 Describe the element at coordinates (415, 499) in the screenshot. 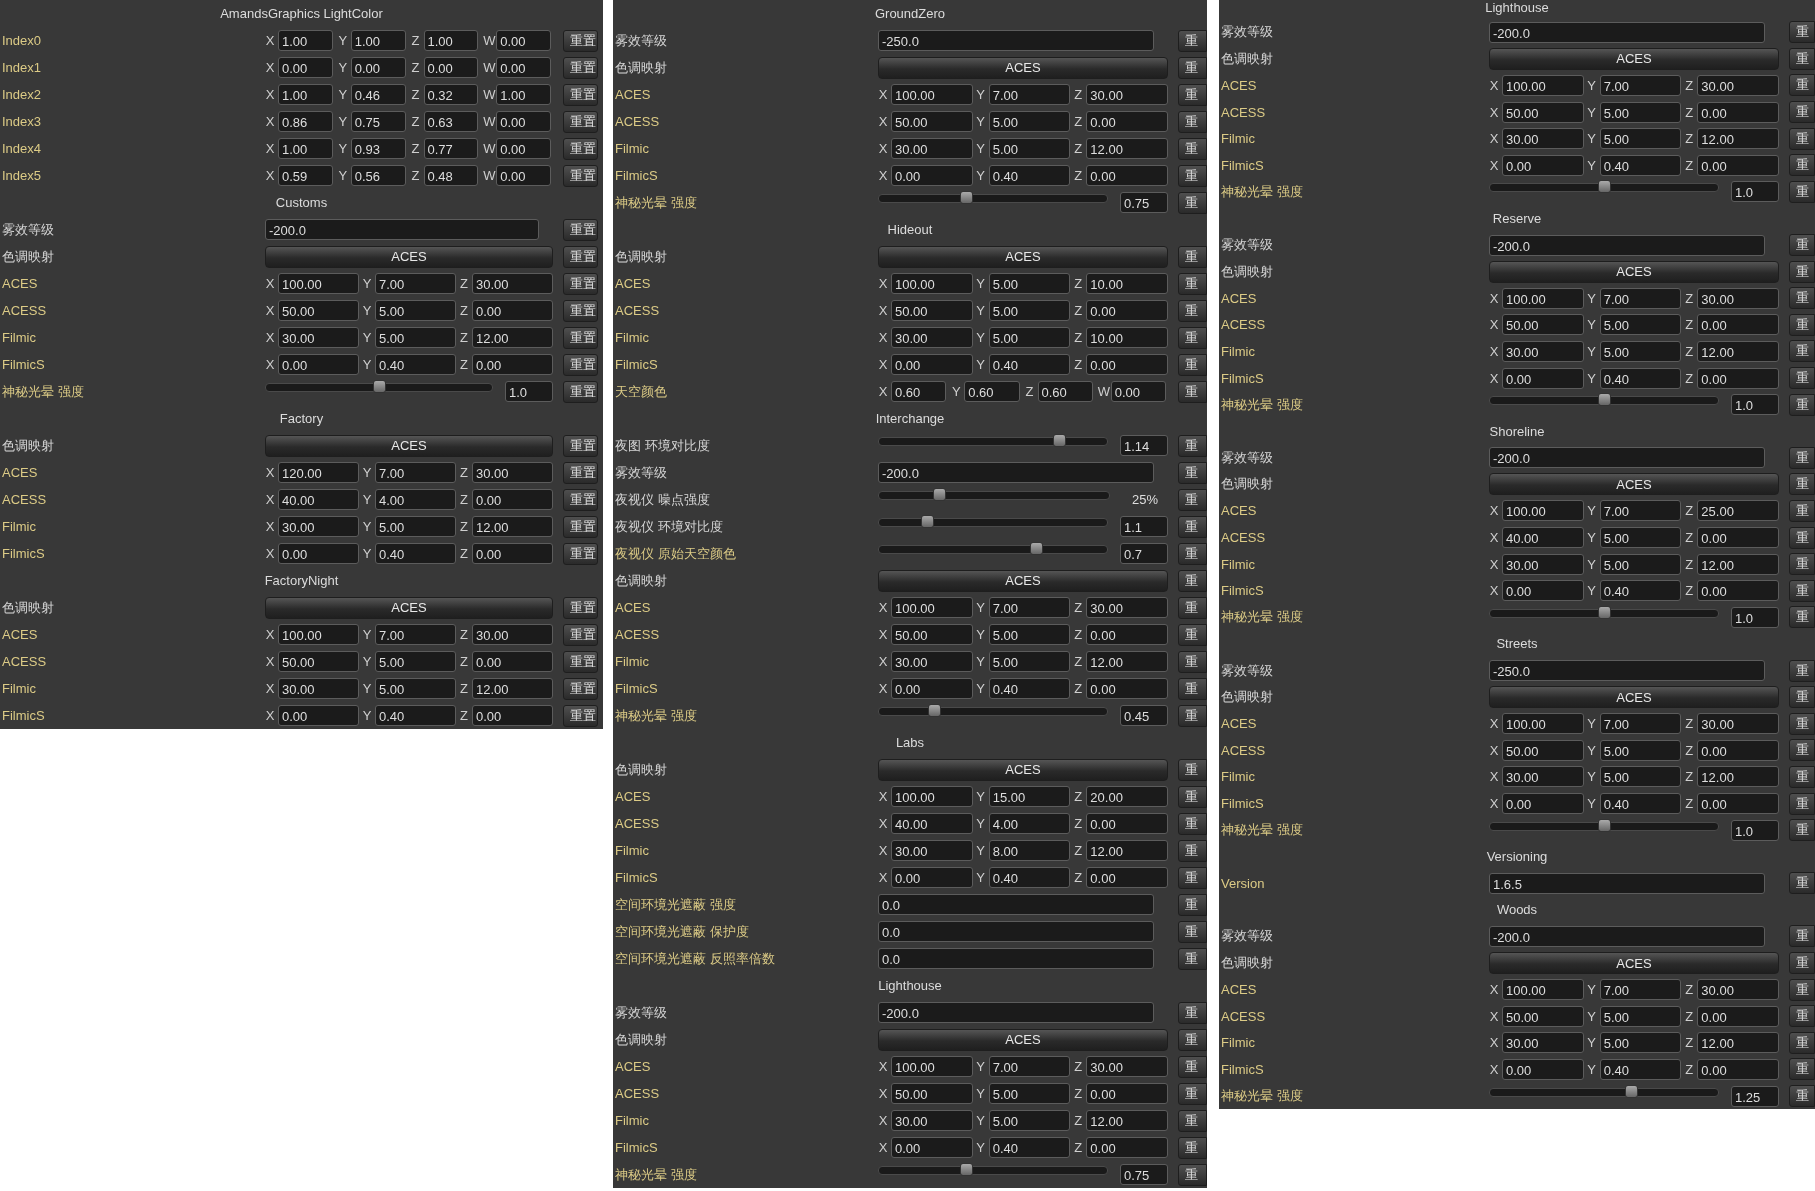

I see `number-field: 4.00` at that location.